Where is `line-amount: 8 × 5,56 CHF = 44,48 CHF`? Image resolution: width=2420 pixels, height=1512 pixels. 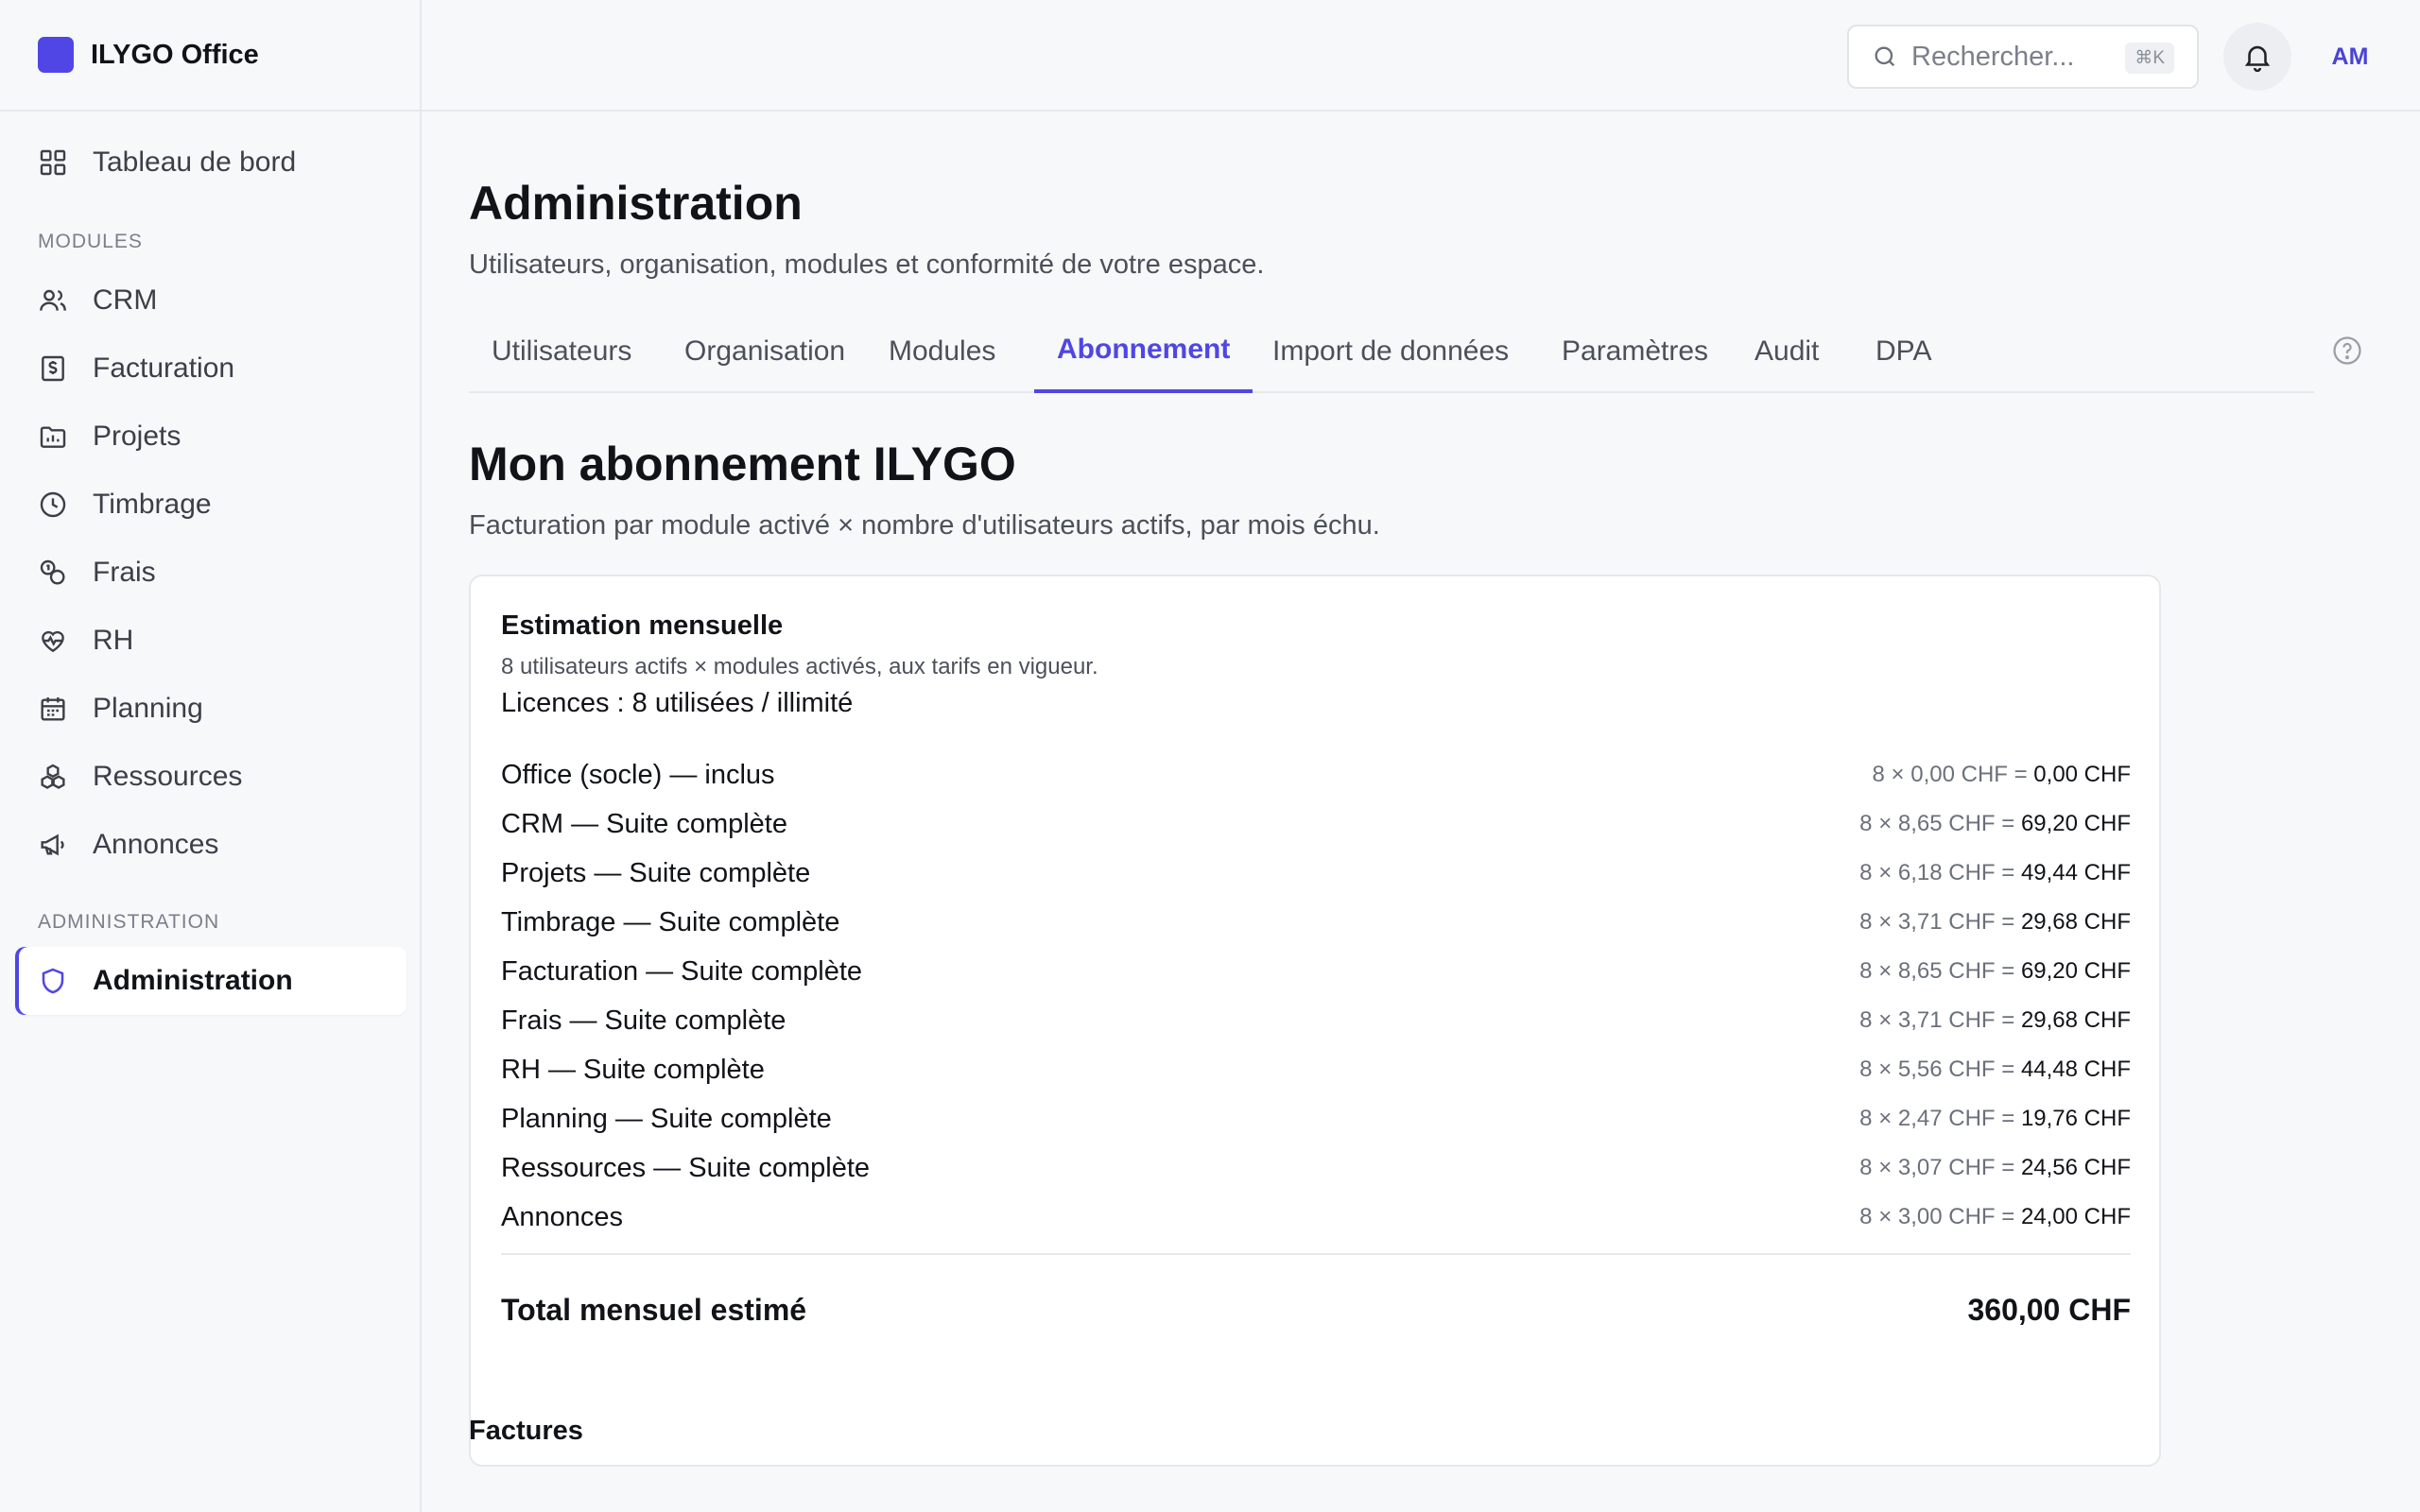 line-amount: 8 × 5,56 CHF = 44,48 CHF is located at coordinates (1995, 1070).